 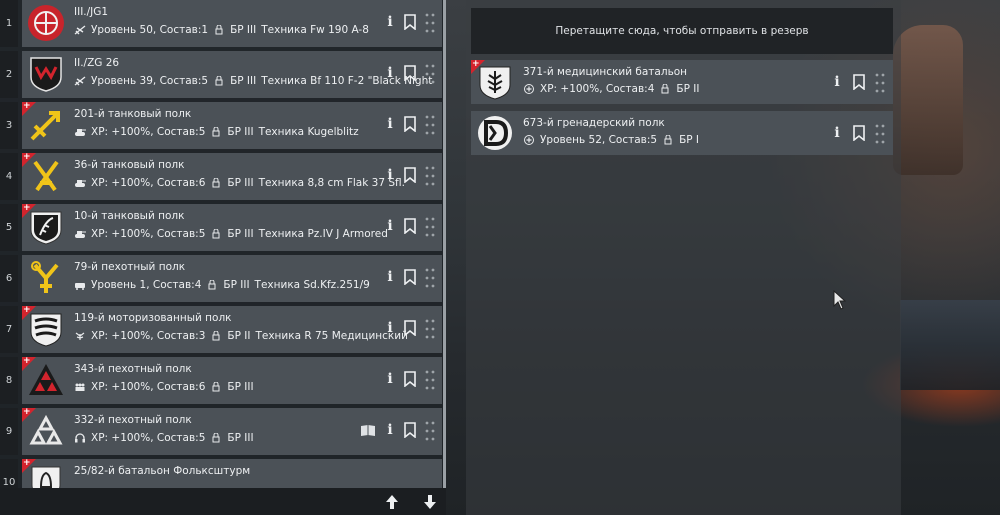 What do you see at coordinates (130, 267) in the screenshot?
I see `squad-title: 79-й пехотный полк` at bounding box center [130, 267].